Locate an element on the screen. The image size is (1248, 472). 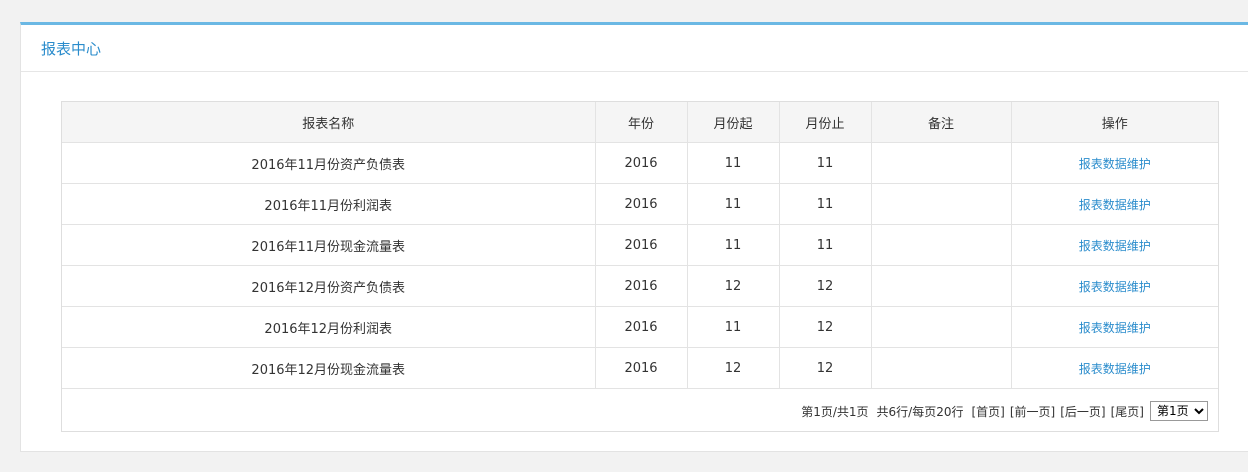
header-year: 年份 is located at coordinates (641, 122).